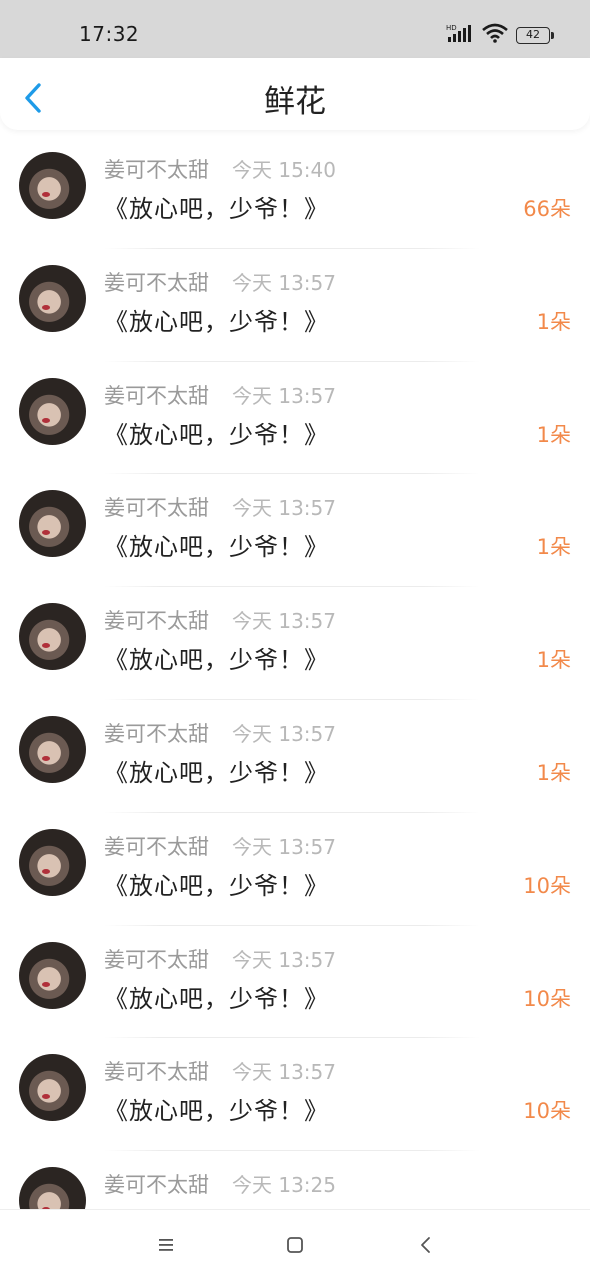 The image size is (590, 1280). Describe the element at coordinates (451, 28) in the screenshot. I see `svg-text: HD` at that location.